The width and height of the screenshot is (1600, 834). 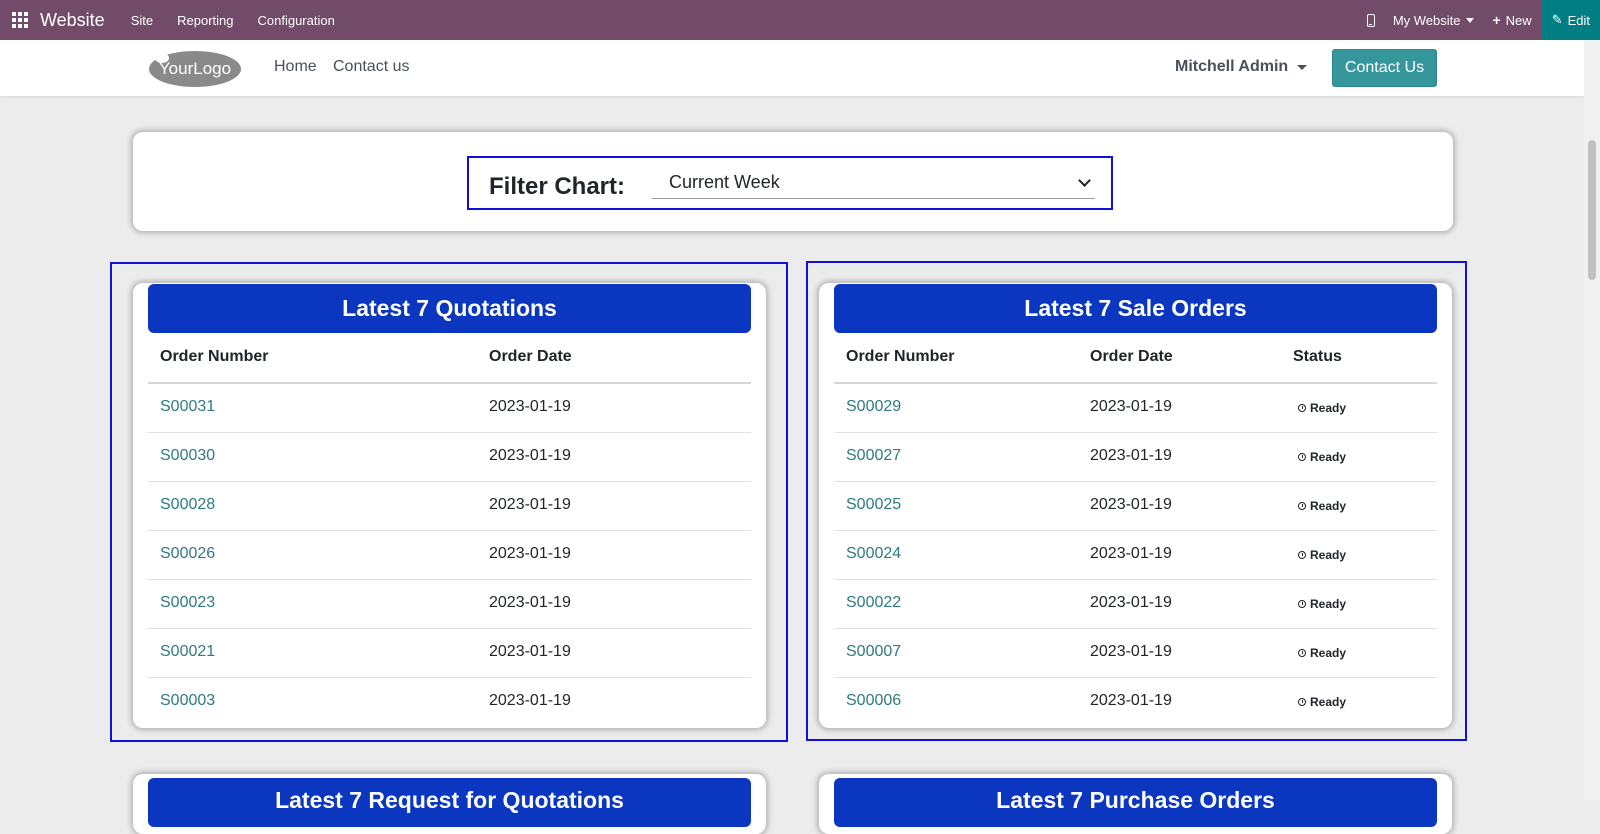 What do you see at coordinates (214, 356) in the screenshot?
I see `quotations-col-number: Order Number` at bounding box center [214, 356].